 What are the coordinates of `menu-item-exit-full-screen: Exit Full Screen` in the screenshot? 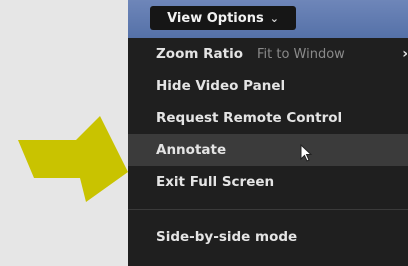 It's located at (268, 182).